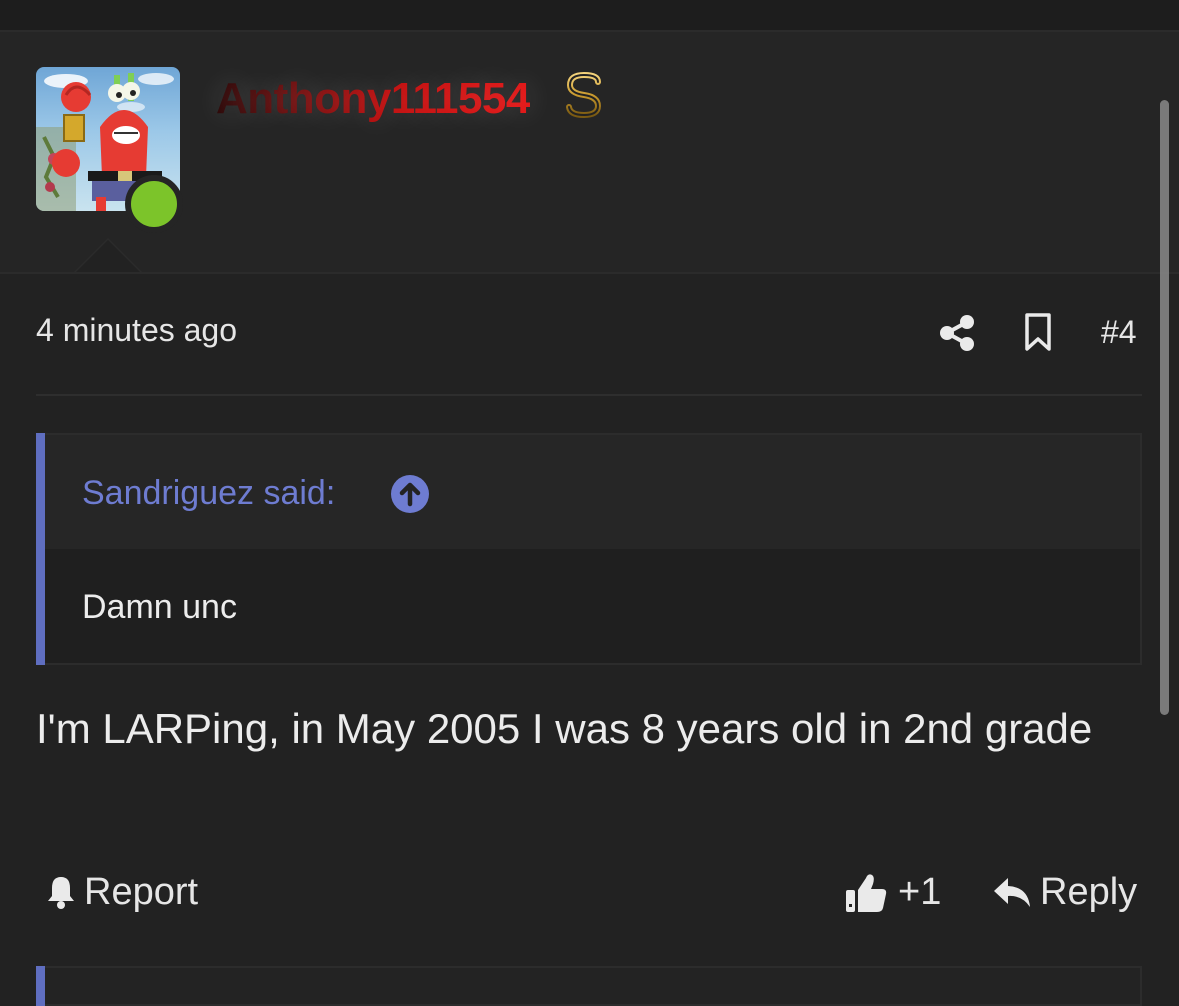 The height and width of the screenshot is (1006, 1179). I want to click on thumbs-up-icon, so click(866, 893).